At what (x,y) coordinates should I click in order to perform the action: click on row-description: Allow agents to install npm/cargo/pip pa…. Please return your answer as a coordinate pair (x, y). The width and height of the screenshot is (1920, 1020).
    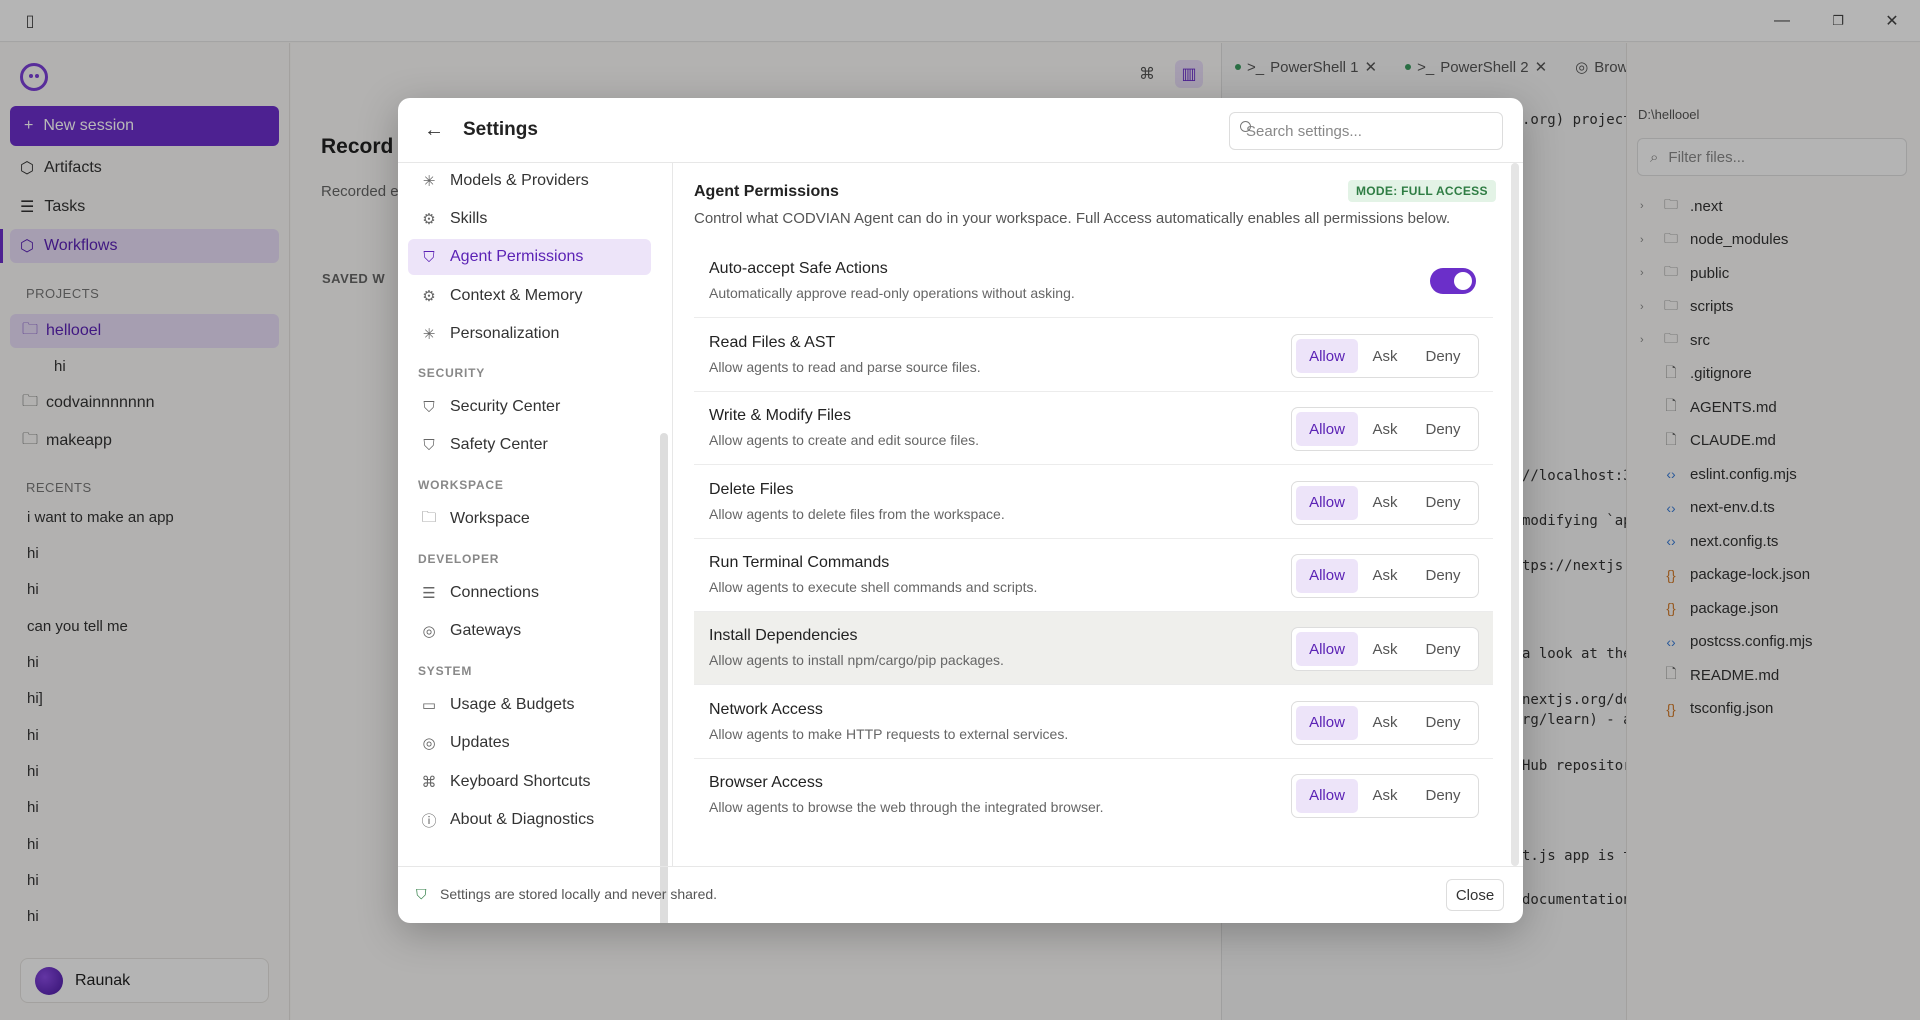
    Looking at the image, I should click on (856, 660).